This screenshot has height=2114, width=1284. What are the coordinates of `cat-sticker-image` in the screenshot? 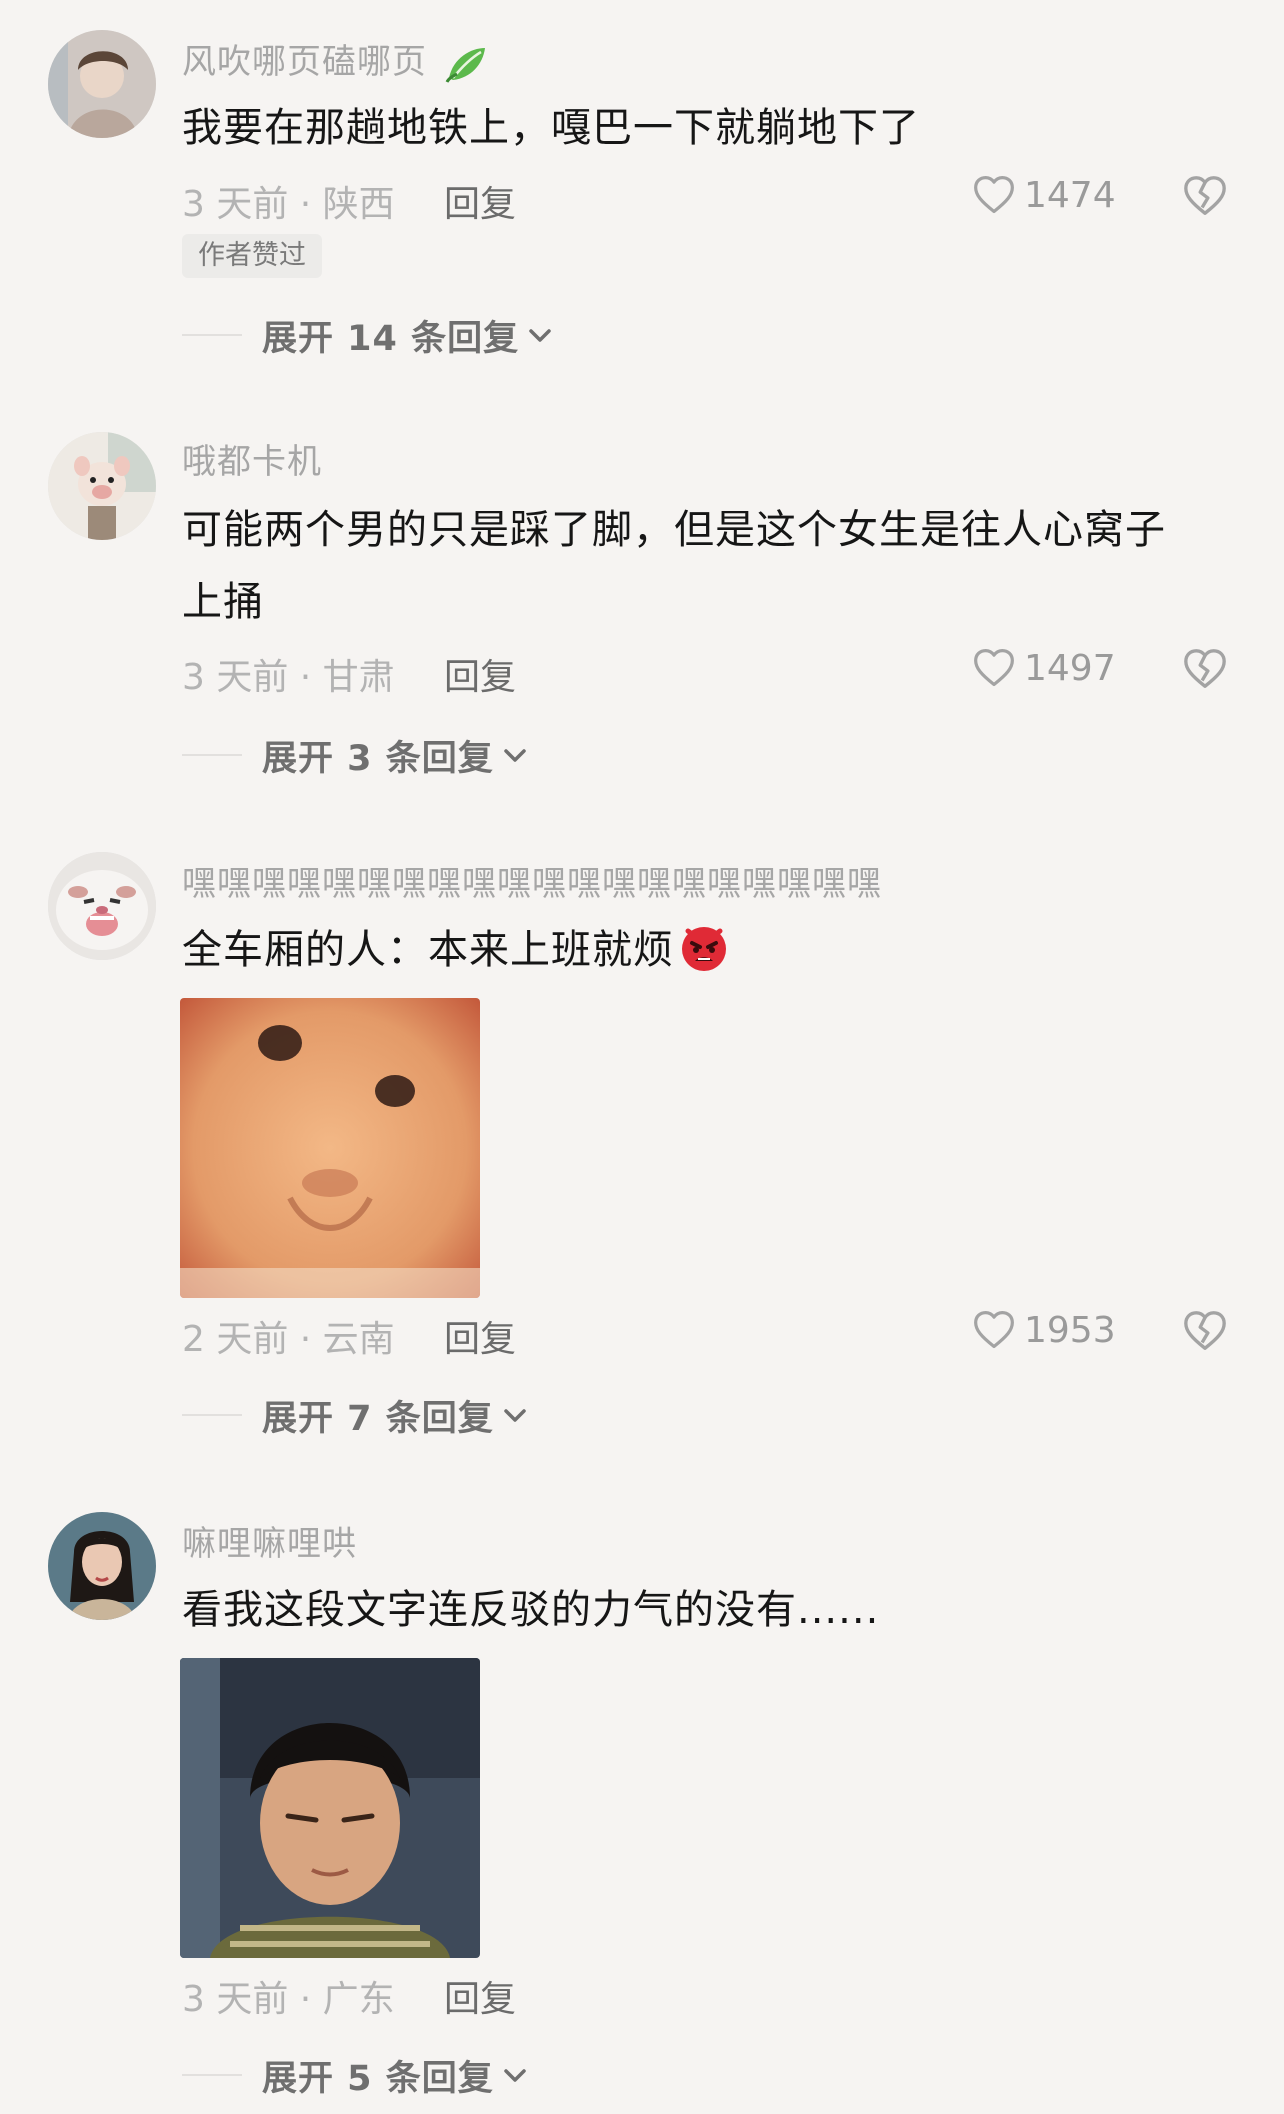 It's located at (330, 1148).